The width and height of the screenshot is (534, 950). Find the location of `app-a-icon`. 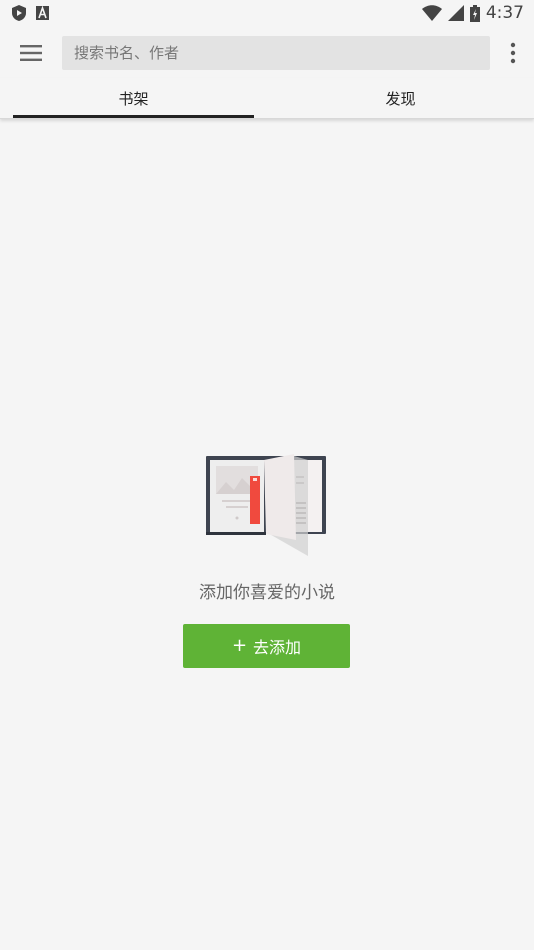

app-a-icon is located at coordinates (42, 13).